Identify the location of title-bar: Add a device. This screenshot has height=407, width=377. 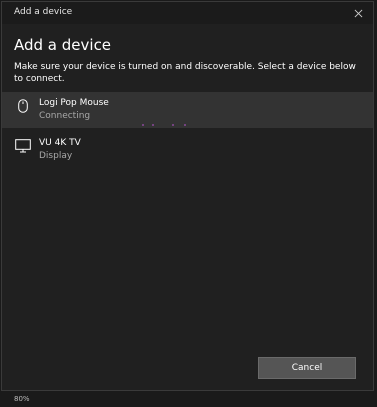
(187, 13).